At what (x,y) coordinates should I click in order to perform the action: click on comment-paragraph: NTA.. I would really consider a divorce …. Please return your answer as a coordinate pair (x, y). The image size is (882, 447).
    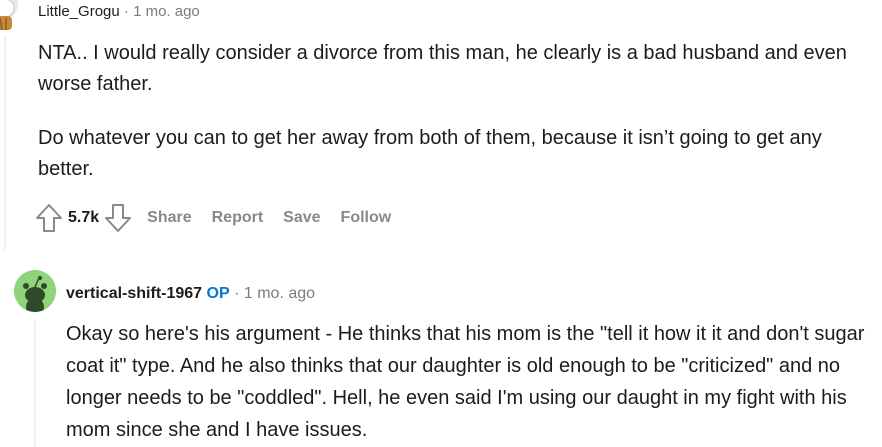
    Looking at the image, I should click on (442, 68).